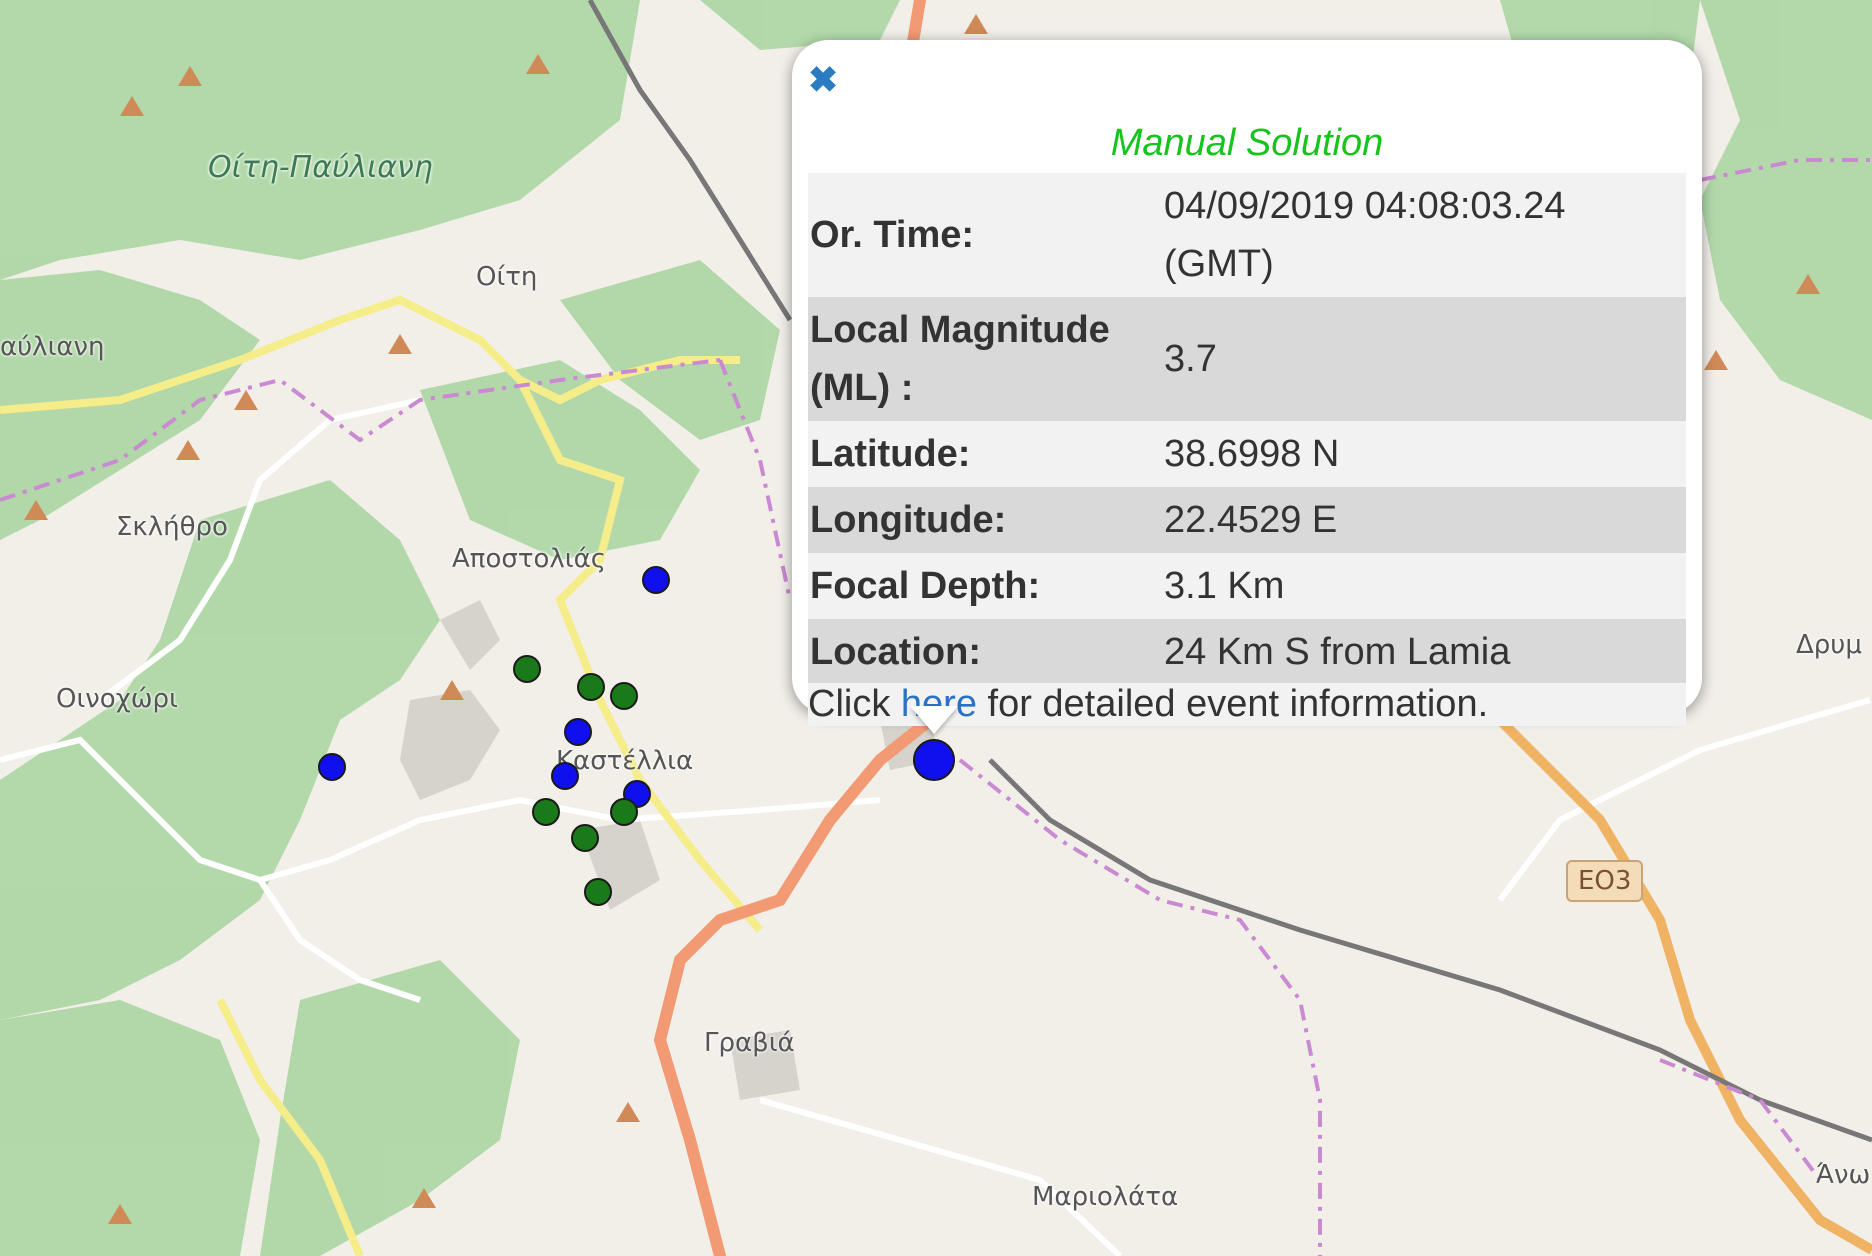  I want to click on place-label: Σκλήθρο, so click(172, 527).